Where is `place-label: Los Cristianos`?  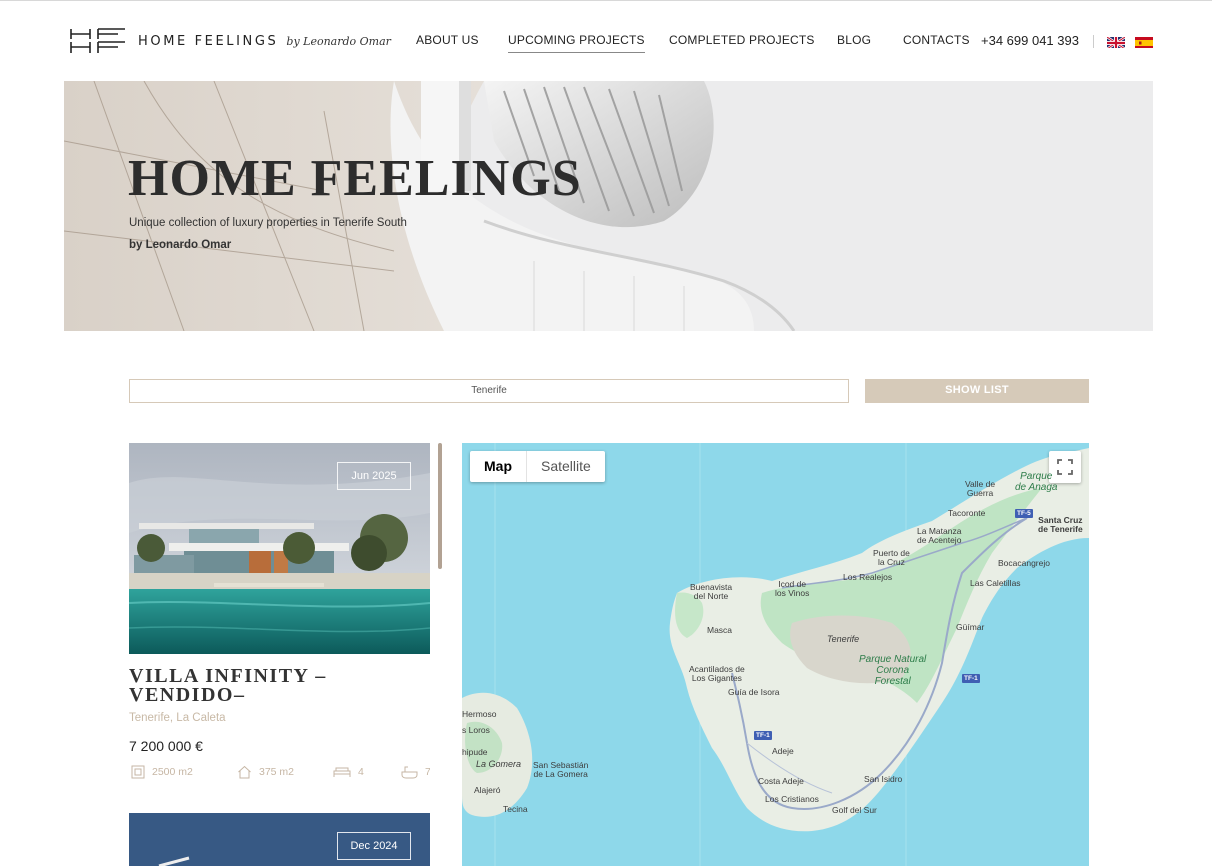
place-label: Los Cristianos is located at coordinates (792, 799).